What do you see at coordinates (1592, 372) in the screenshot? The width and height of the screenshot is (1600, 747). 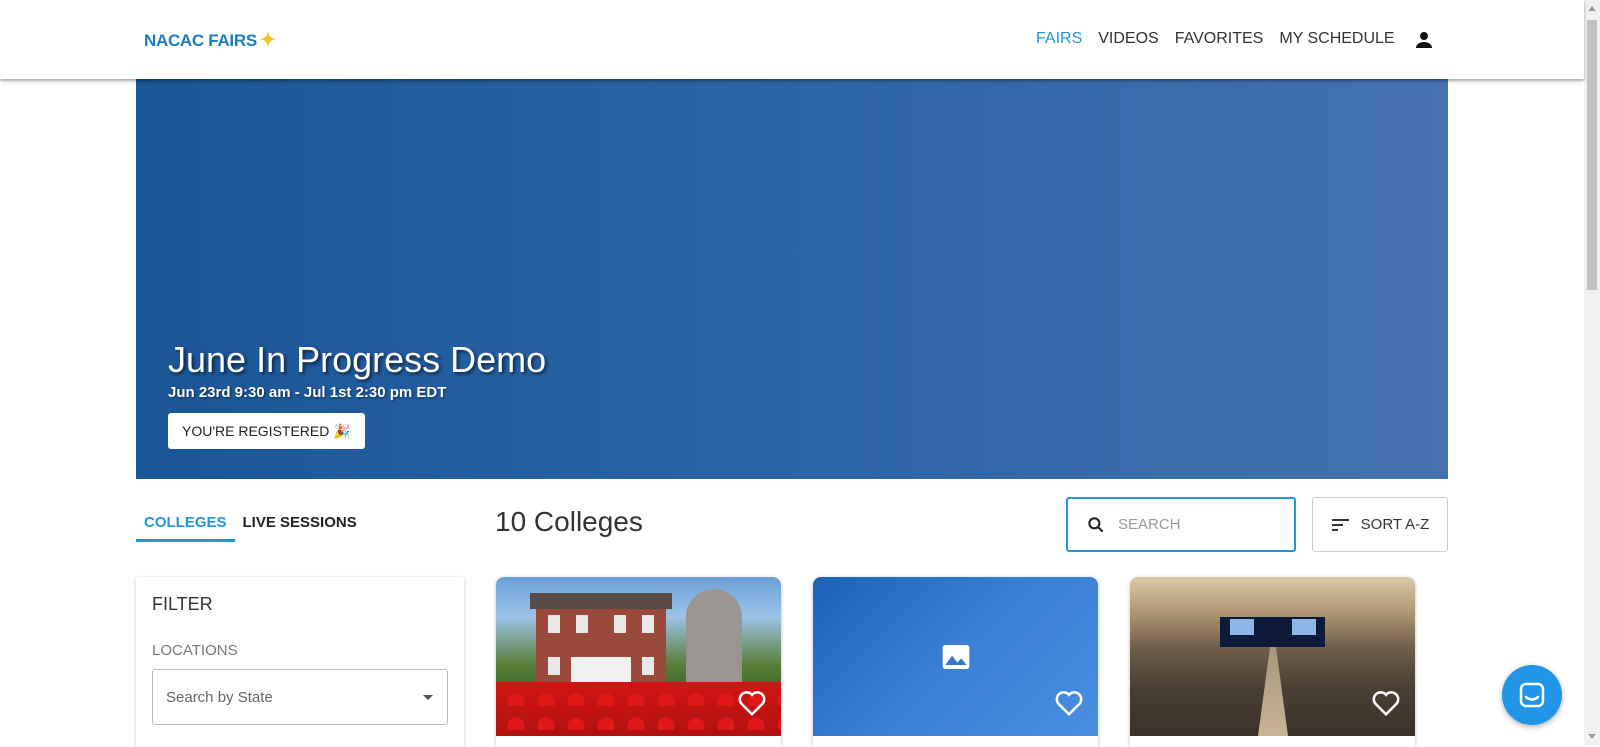 I see `page-scrollbar` at bounding box center [1592, 372].